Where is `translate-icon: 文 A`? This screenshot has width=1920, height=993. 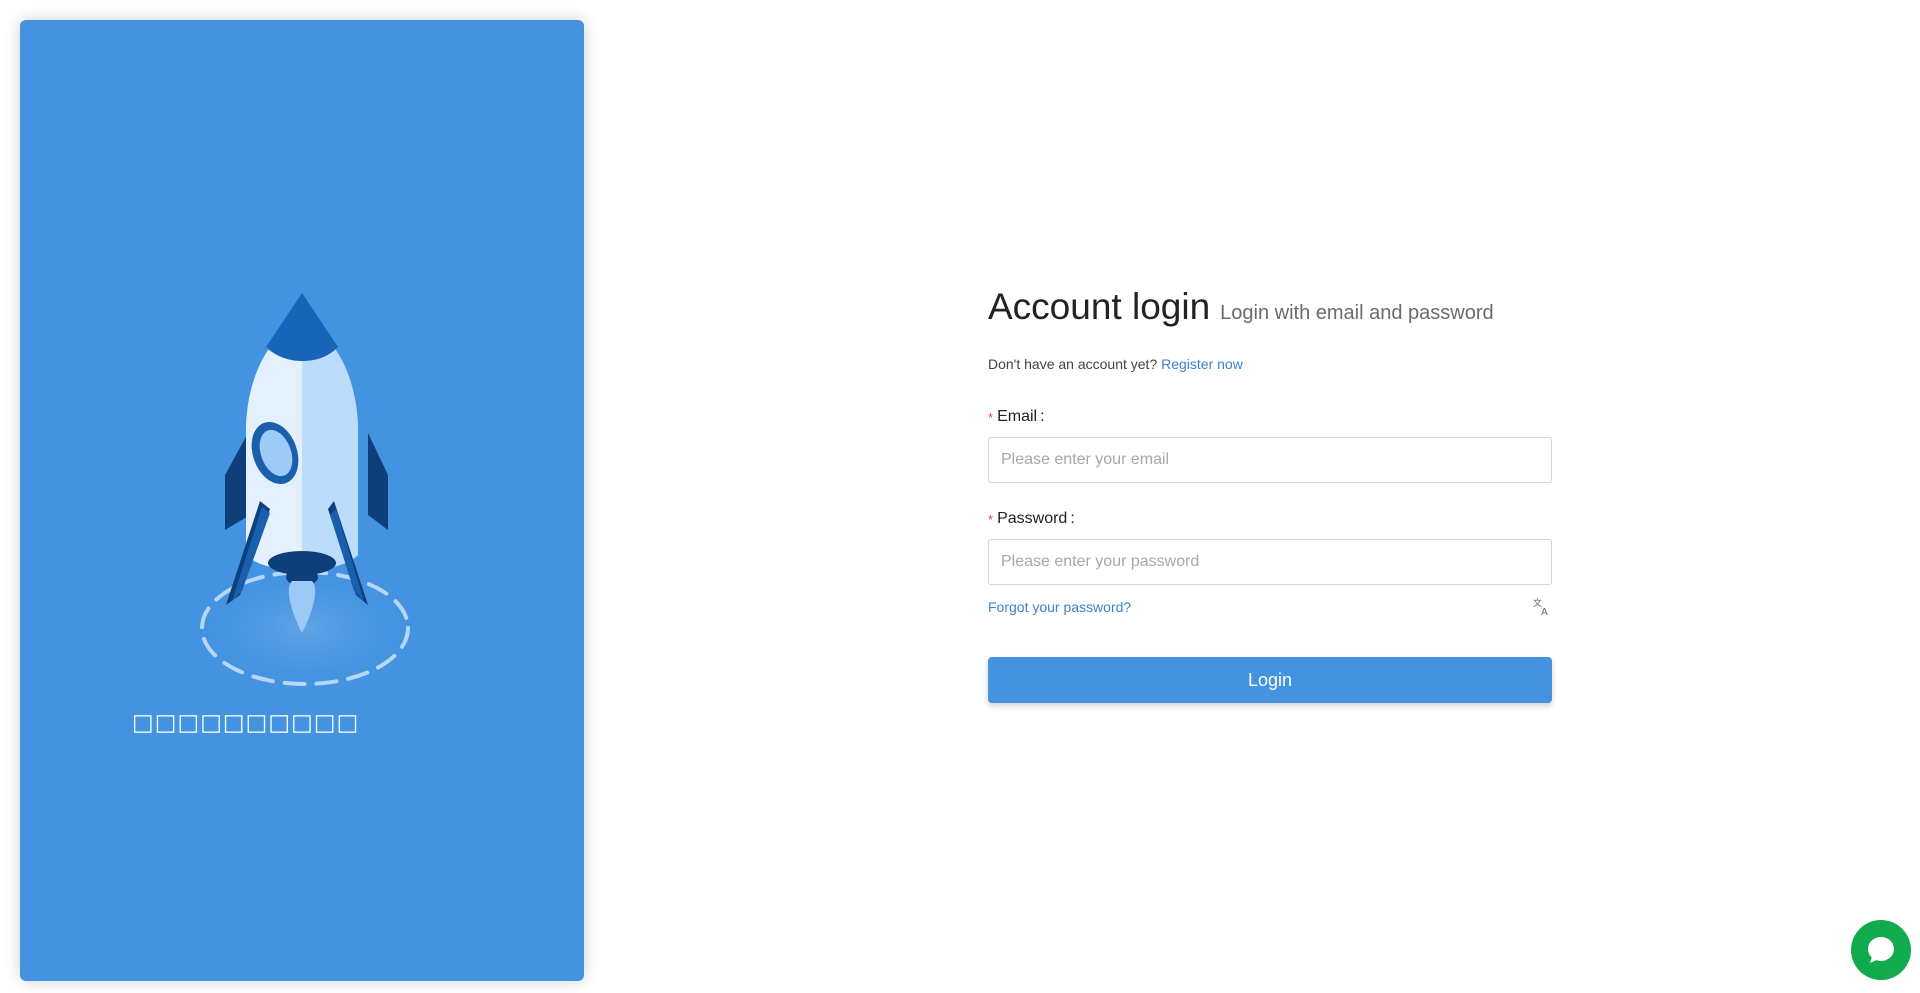
translate-icon: 文 A is located at coordinates (1542, 607).